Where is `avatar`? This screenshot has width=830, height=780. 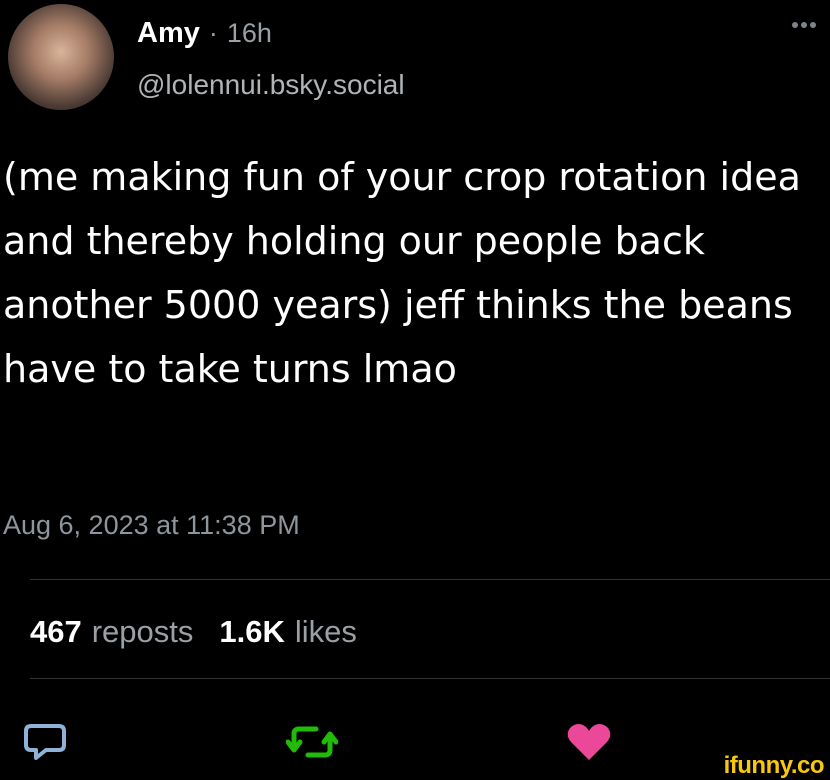
avatar is located at coordinates (61, 57).